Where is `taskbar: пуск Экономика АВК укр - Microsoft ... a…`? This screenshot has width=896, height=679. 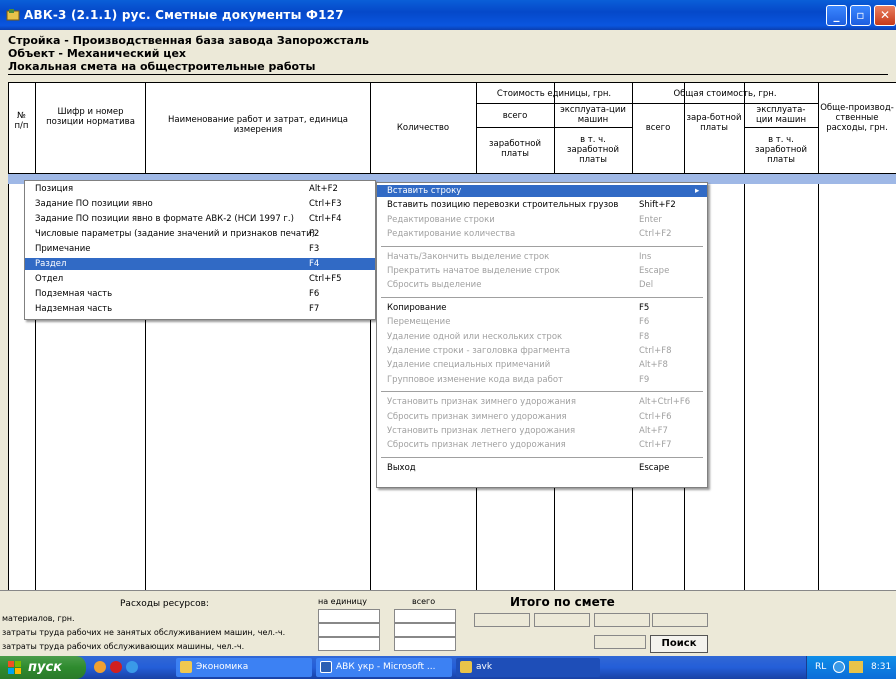 taskbar: пуск Экономика АВК укр - Microsoft ... a… is located at coordinates (448, 667).